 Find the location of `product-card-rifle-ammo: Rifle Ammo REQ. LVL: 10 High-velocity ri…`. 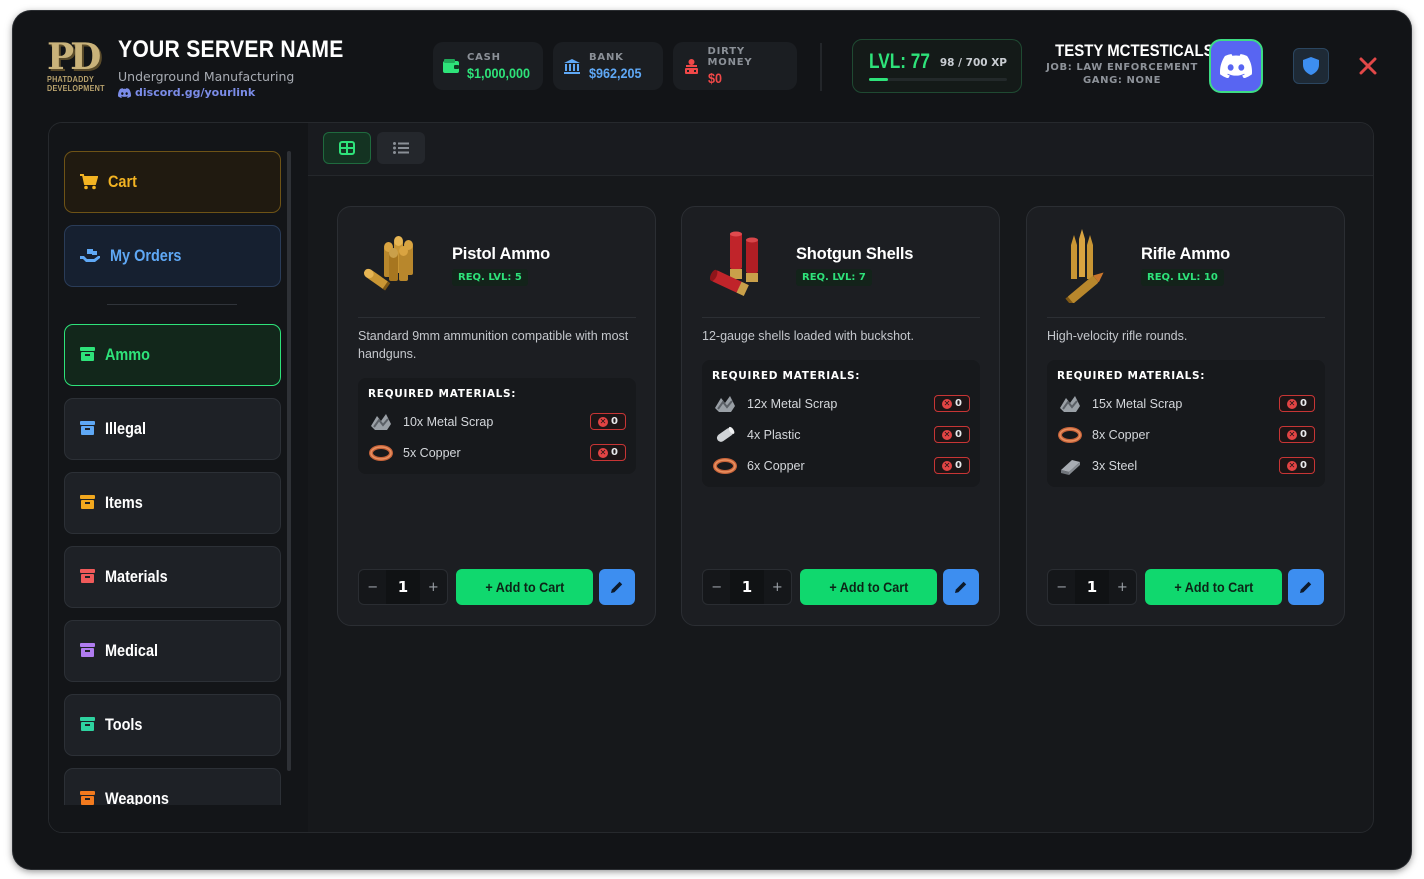

product-card-rifle-ammo: Rifle Ammo REQ. LVL: 10 High-velocity ri… is located at coordinates (1185, 416).